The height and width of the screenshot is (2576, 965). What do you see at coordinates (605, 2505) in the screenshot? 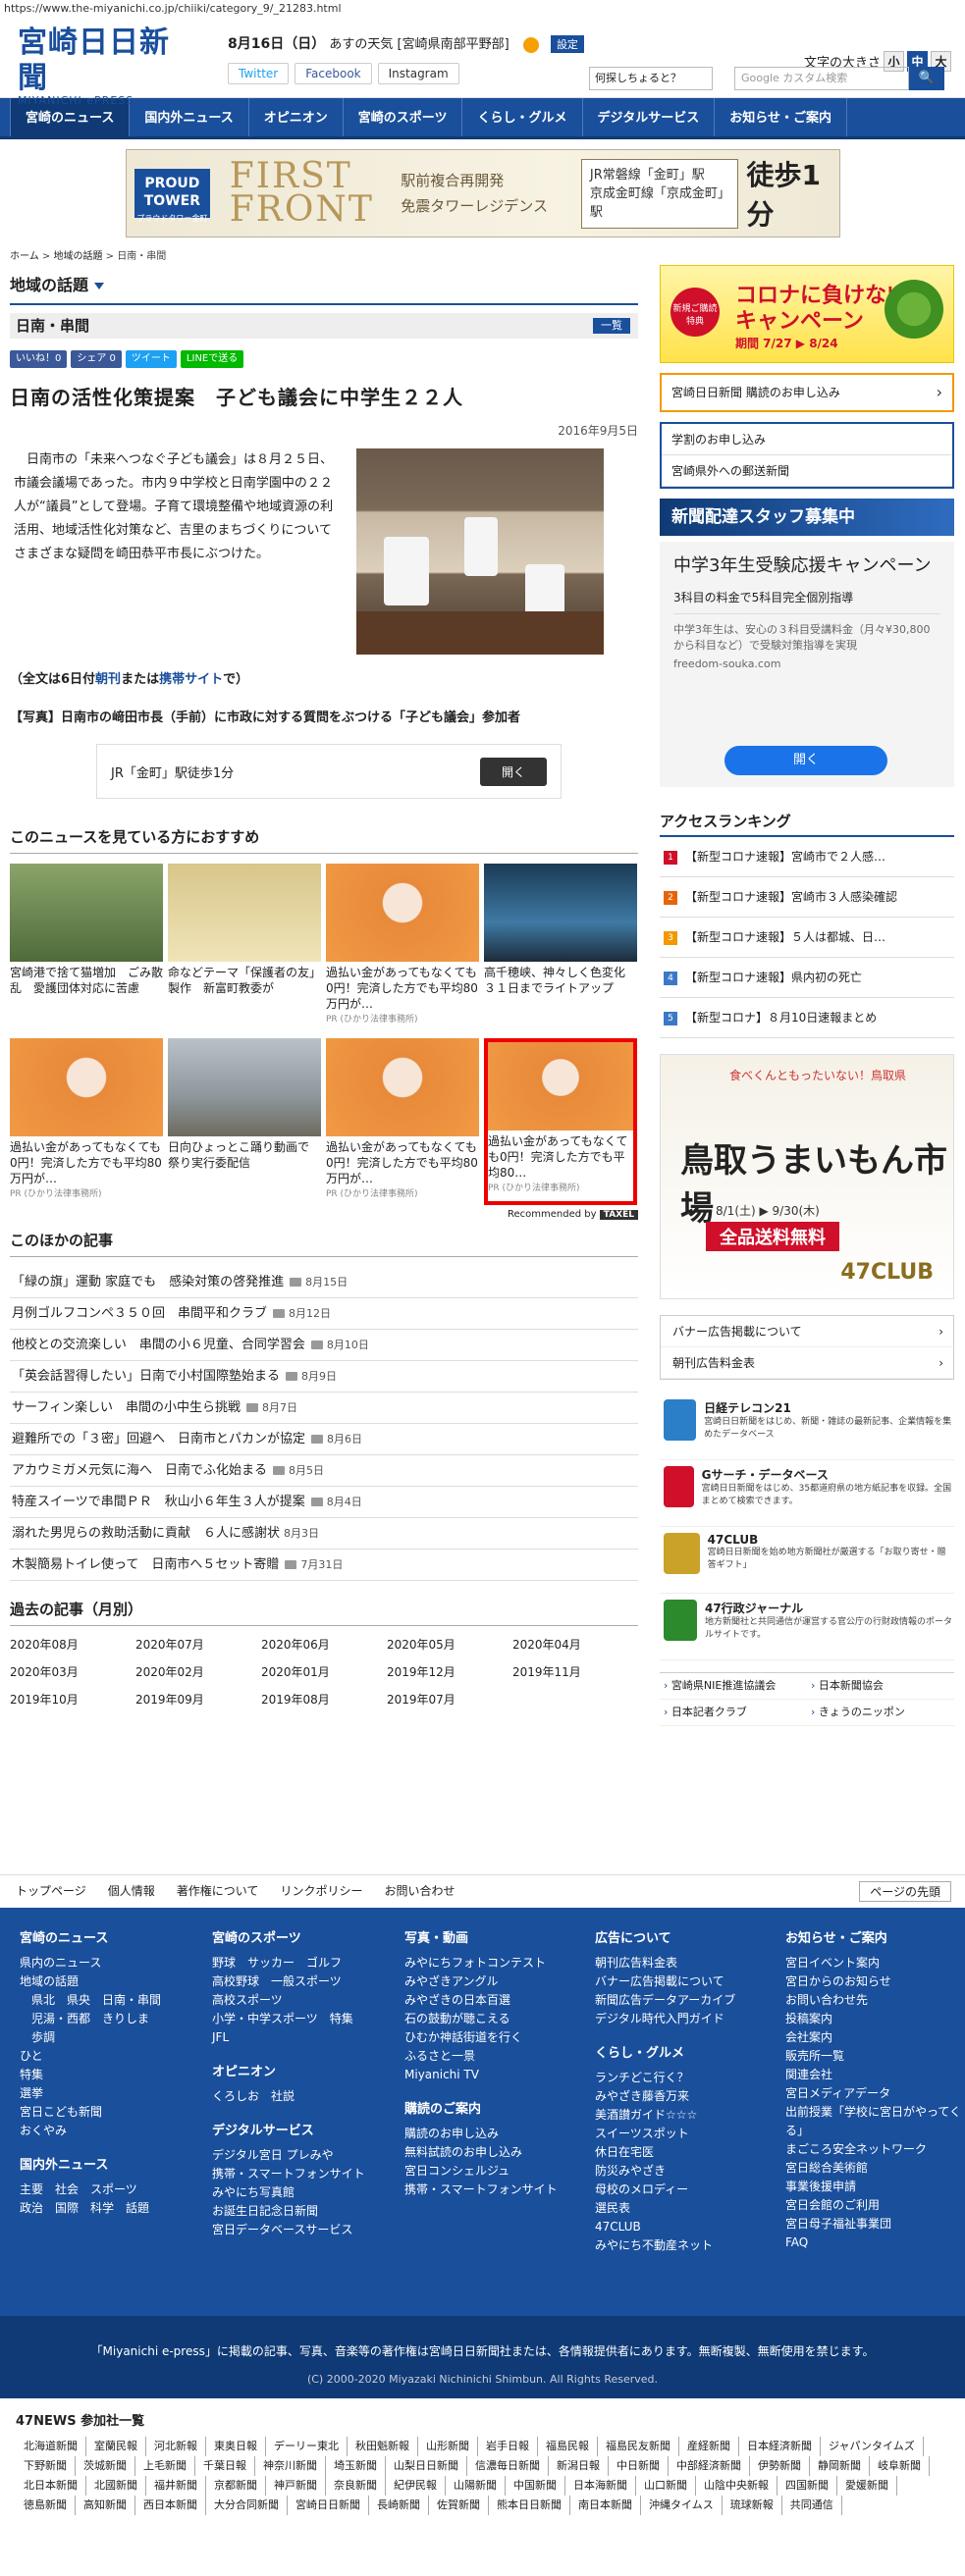
I see `47news-member-link: 南日本新聞` at bounding box center [605, 2505].